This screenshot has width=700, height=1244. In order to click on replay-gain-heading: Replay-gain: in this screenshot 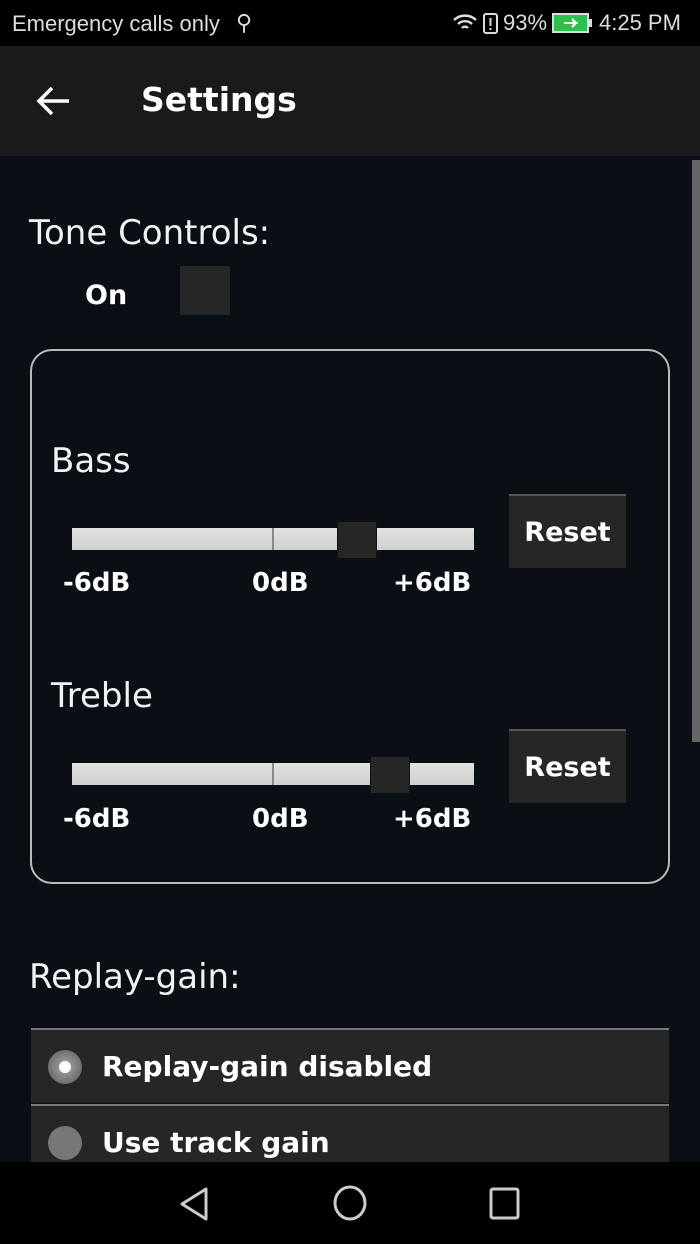, I will do `click(135, 977)`.